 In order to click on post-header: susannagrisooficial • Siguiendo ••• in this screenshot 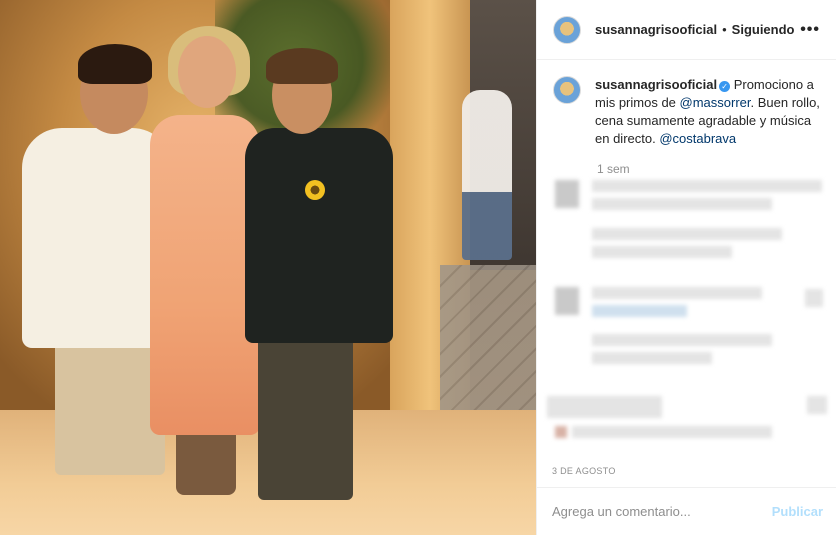, I will do `click(686, 30)`.